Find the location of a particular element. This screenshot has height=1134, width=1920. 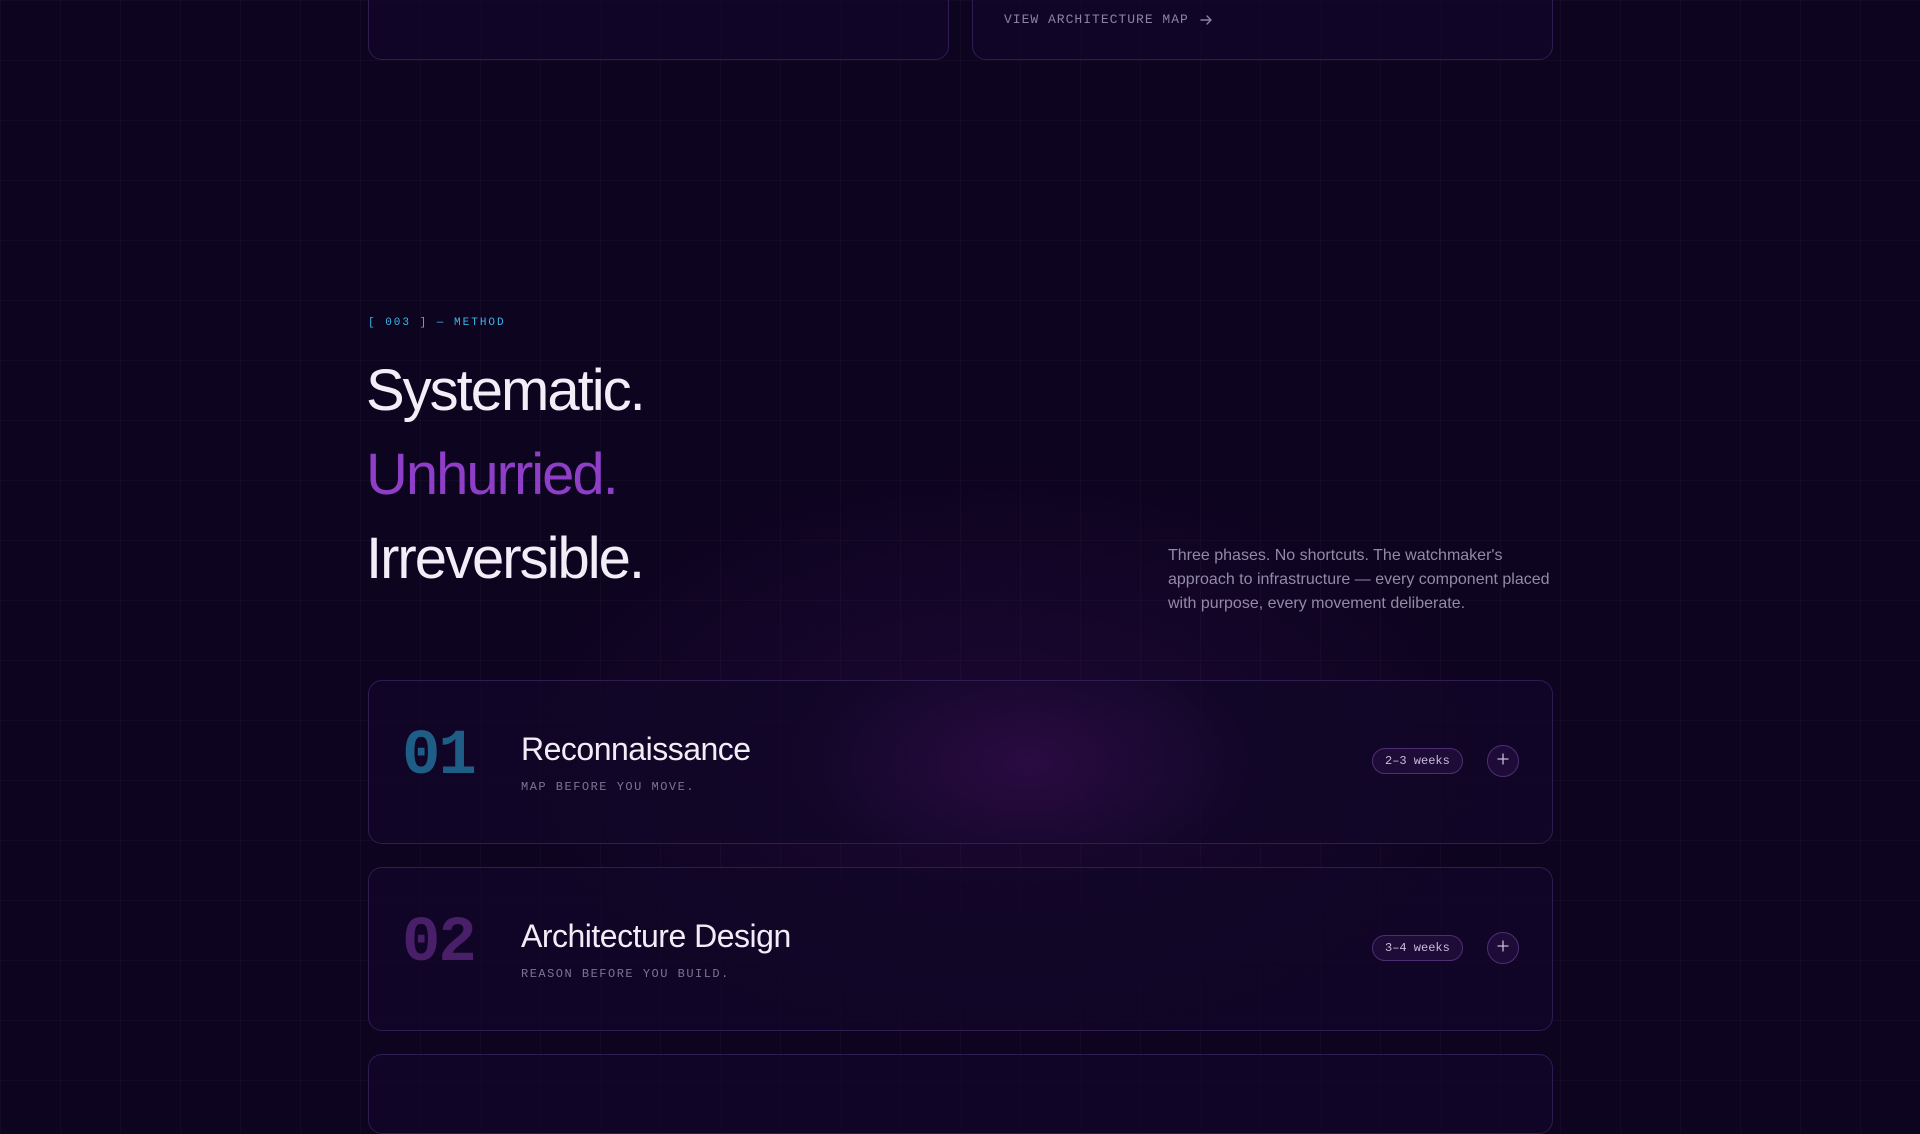

duration-badge: 3–4 weeks is located at coordinates (1417, 948).